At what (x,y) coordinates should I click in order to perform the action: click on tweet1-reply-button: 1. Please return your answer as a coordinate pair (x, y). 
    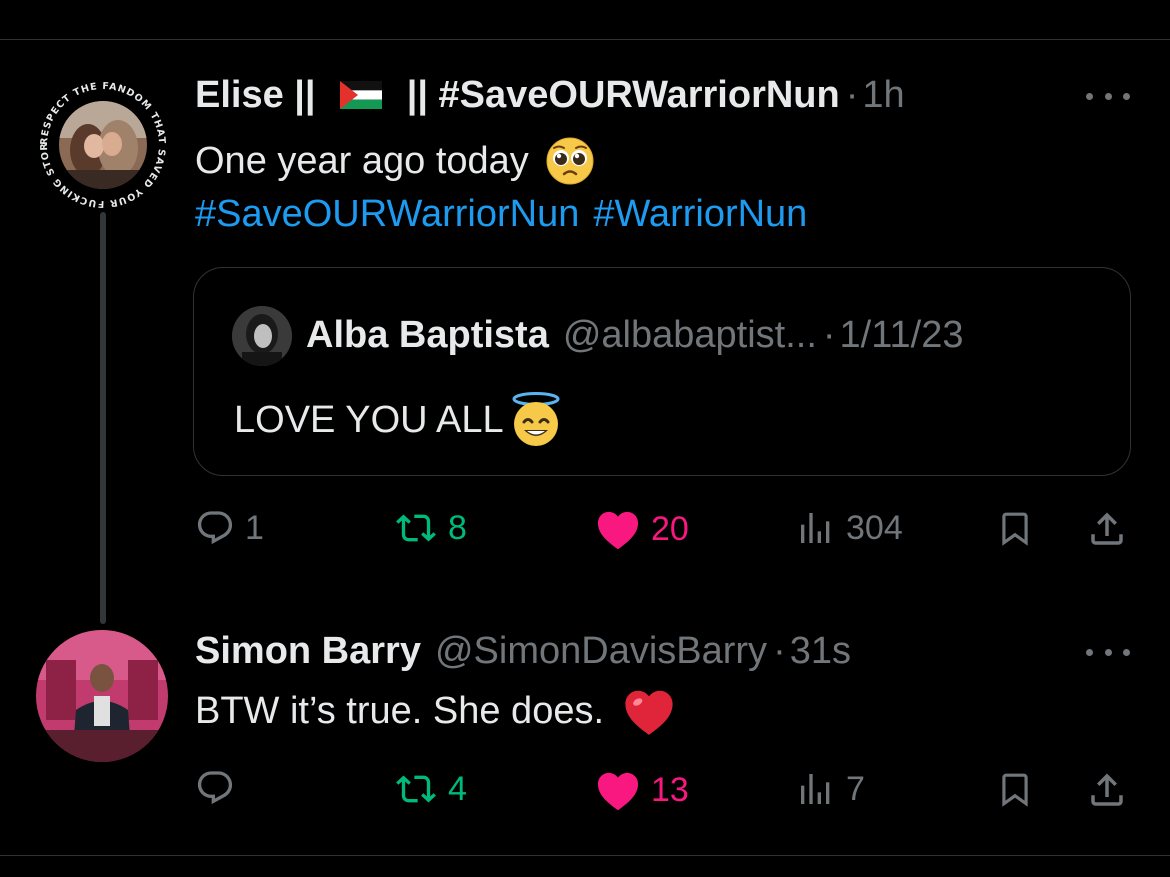
    Looking at the image, I should click on (229, 528).